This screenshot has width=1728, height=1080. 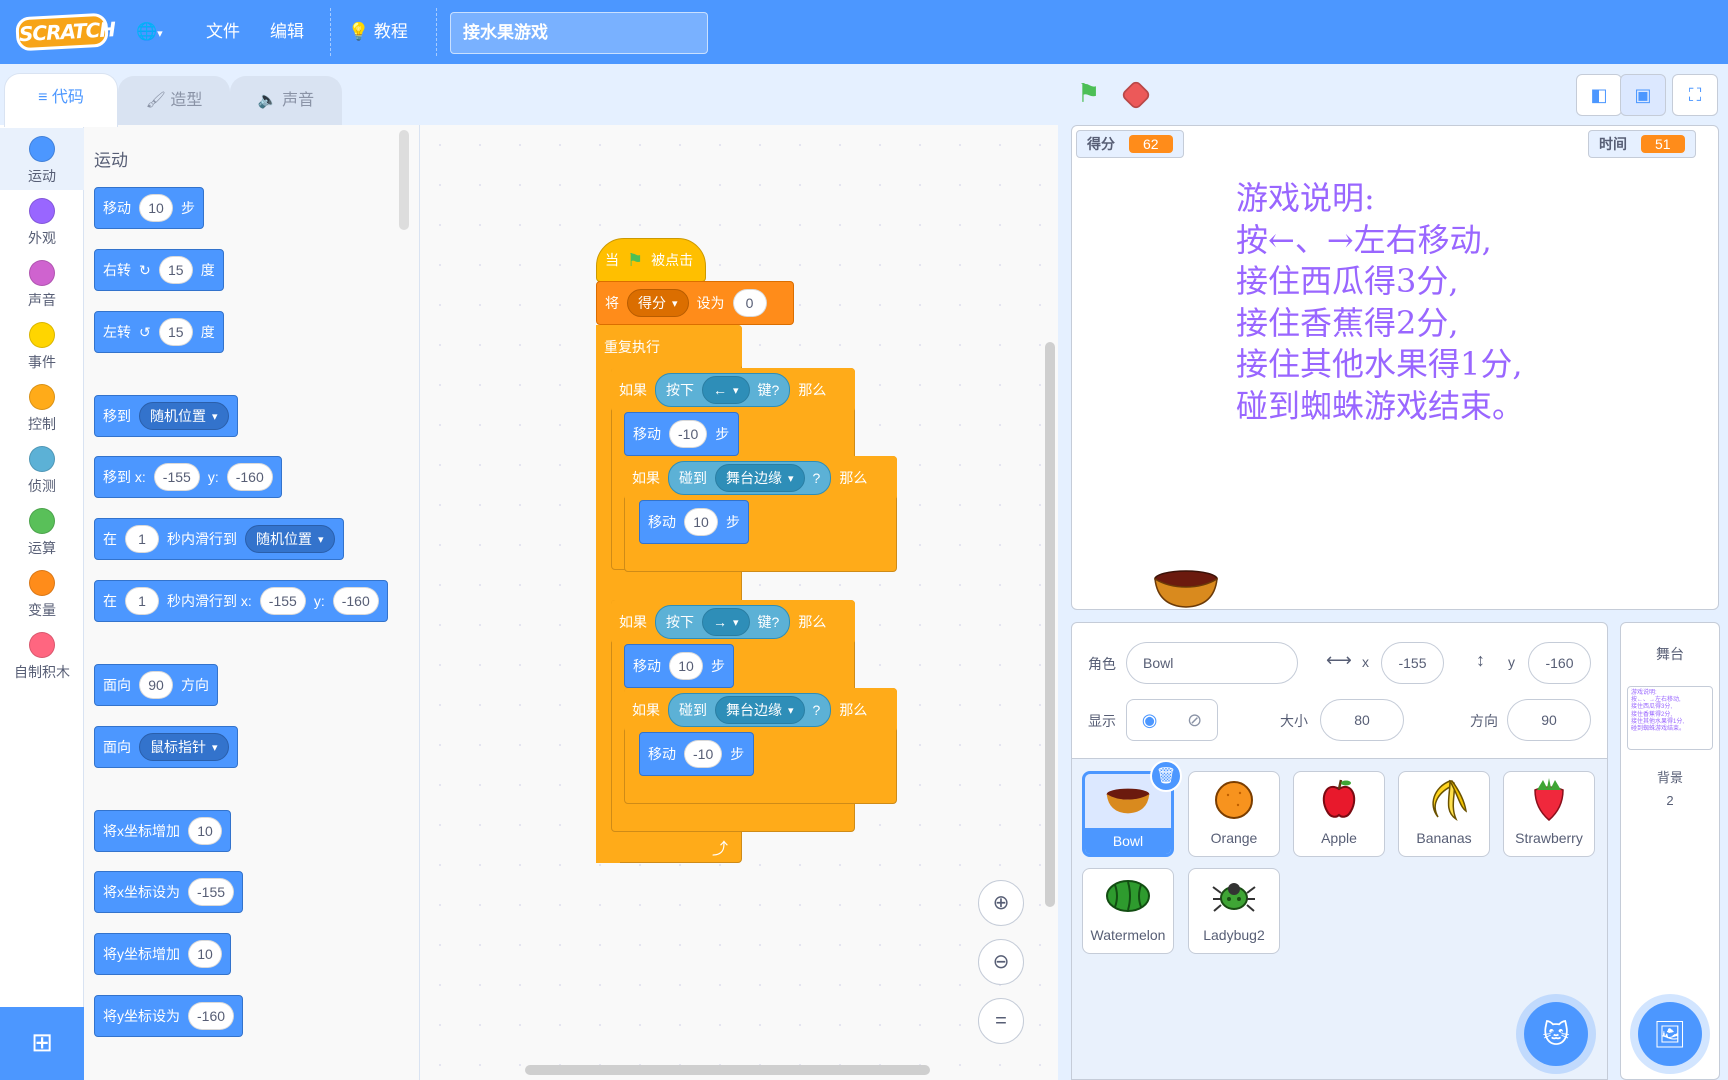 What do you see at coordinates (241, 601) in the screenshot?
I see `block-glide-xy: 在 1 秒内滑行到 x: -155 y: -160` at bounding box center [241, 601].